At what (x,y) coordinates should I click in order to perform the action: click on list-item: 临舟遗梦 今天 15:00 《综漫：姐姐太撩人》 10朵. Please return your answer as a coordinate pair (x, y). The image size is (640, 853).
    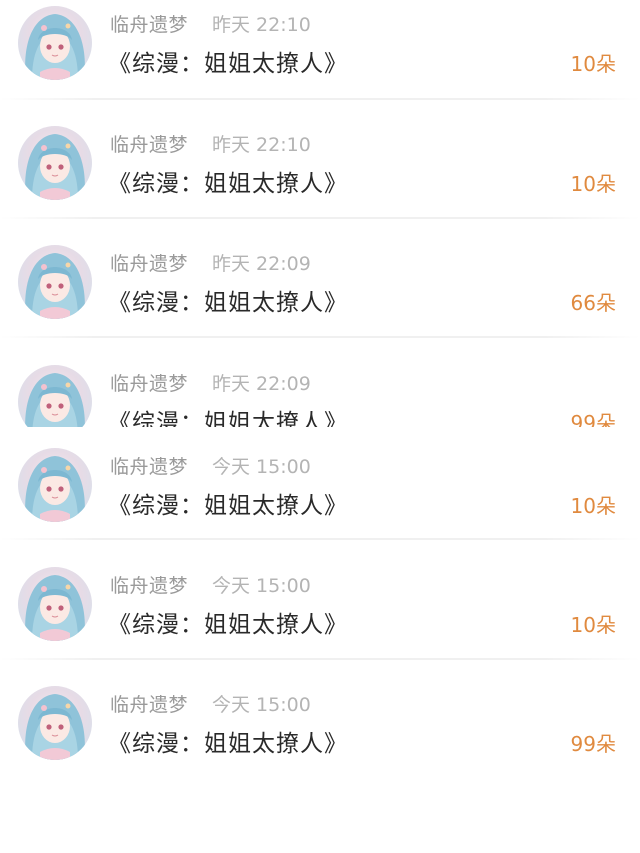
    Looking at the image, I should click on (320, 618).